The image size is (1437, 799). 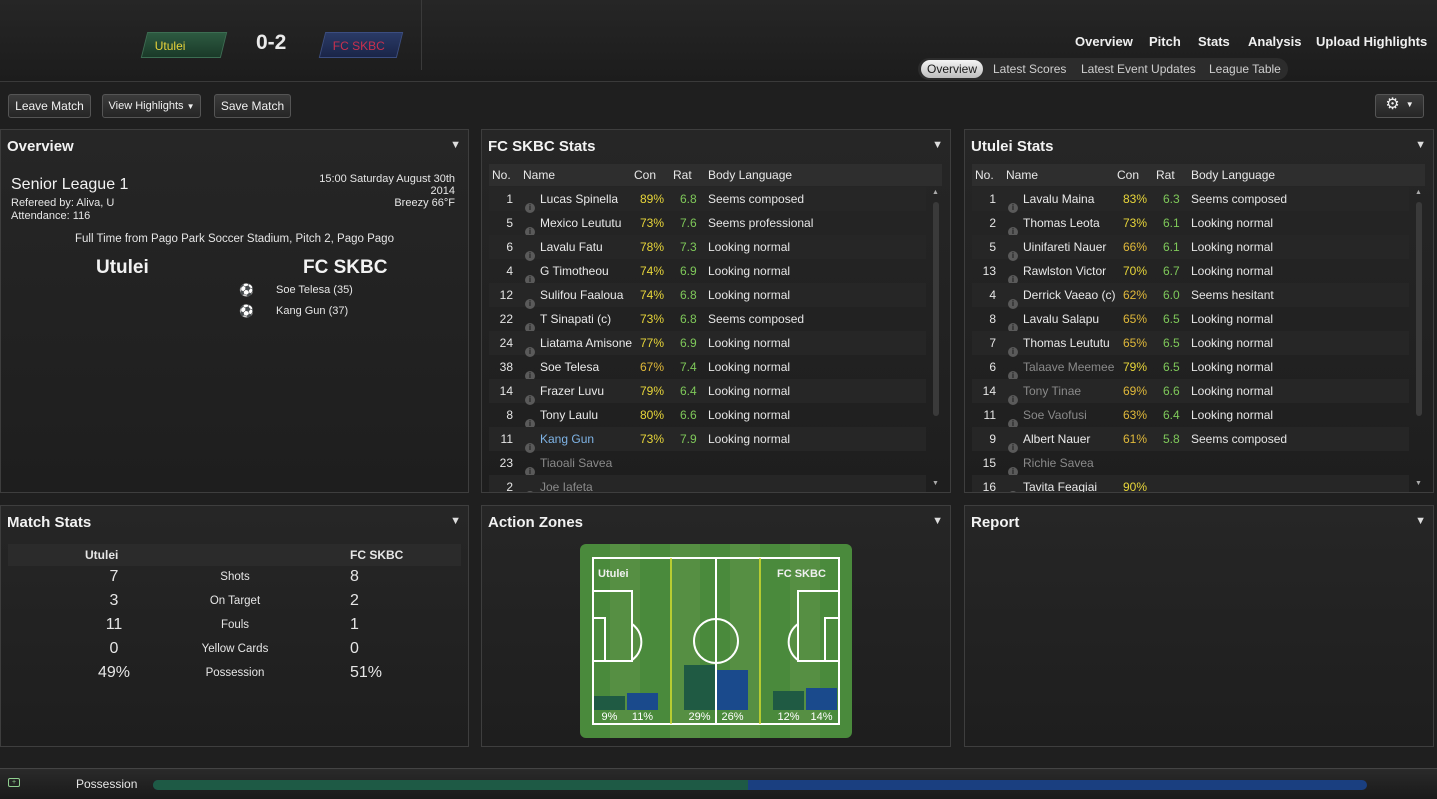 I want to click on player-name: Soe Vaofusi, so click(x=1055, y=415).